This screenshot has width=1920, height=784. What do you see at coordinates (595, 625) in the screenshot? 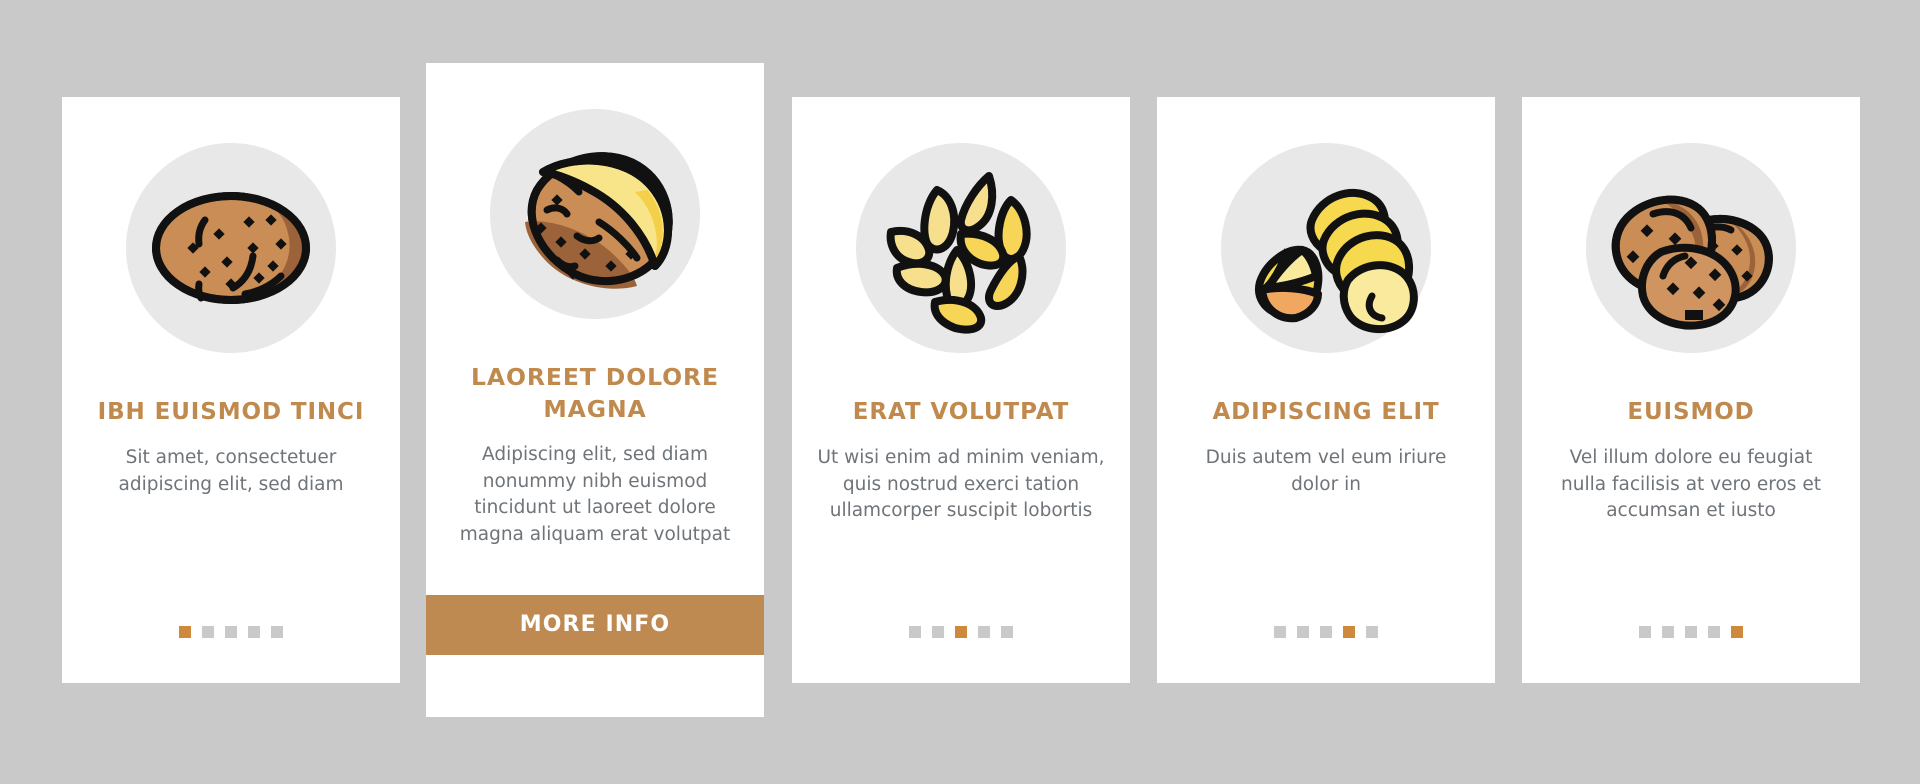
I see `more-info-button: MORE INFO` at bounding box center [595, 625].